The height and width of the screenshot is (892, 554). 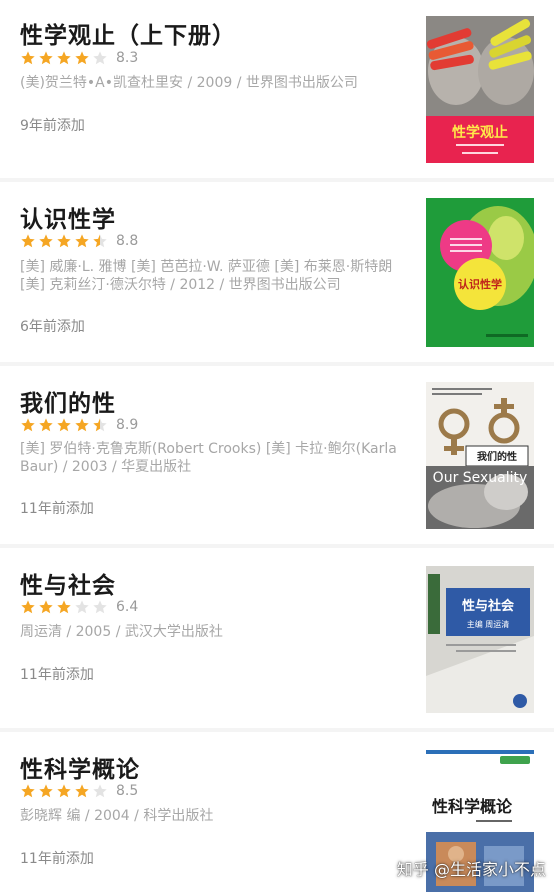 What do you see at coordinates (480, 284) in the screenshot?
I see `cover-title: 认识性学` at bounding box center [480, 284].